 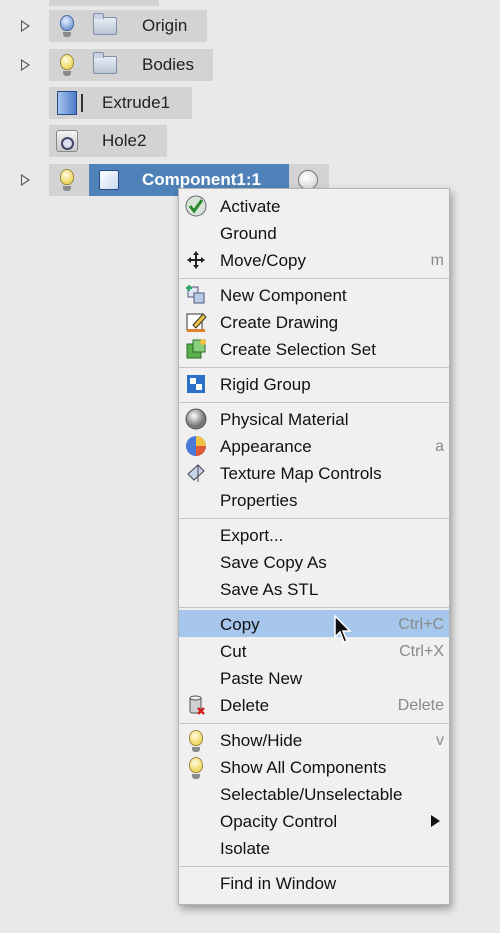 I want to click on menu-item-copy: Copy Ctrl+C, so click(x=314, y=623).